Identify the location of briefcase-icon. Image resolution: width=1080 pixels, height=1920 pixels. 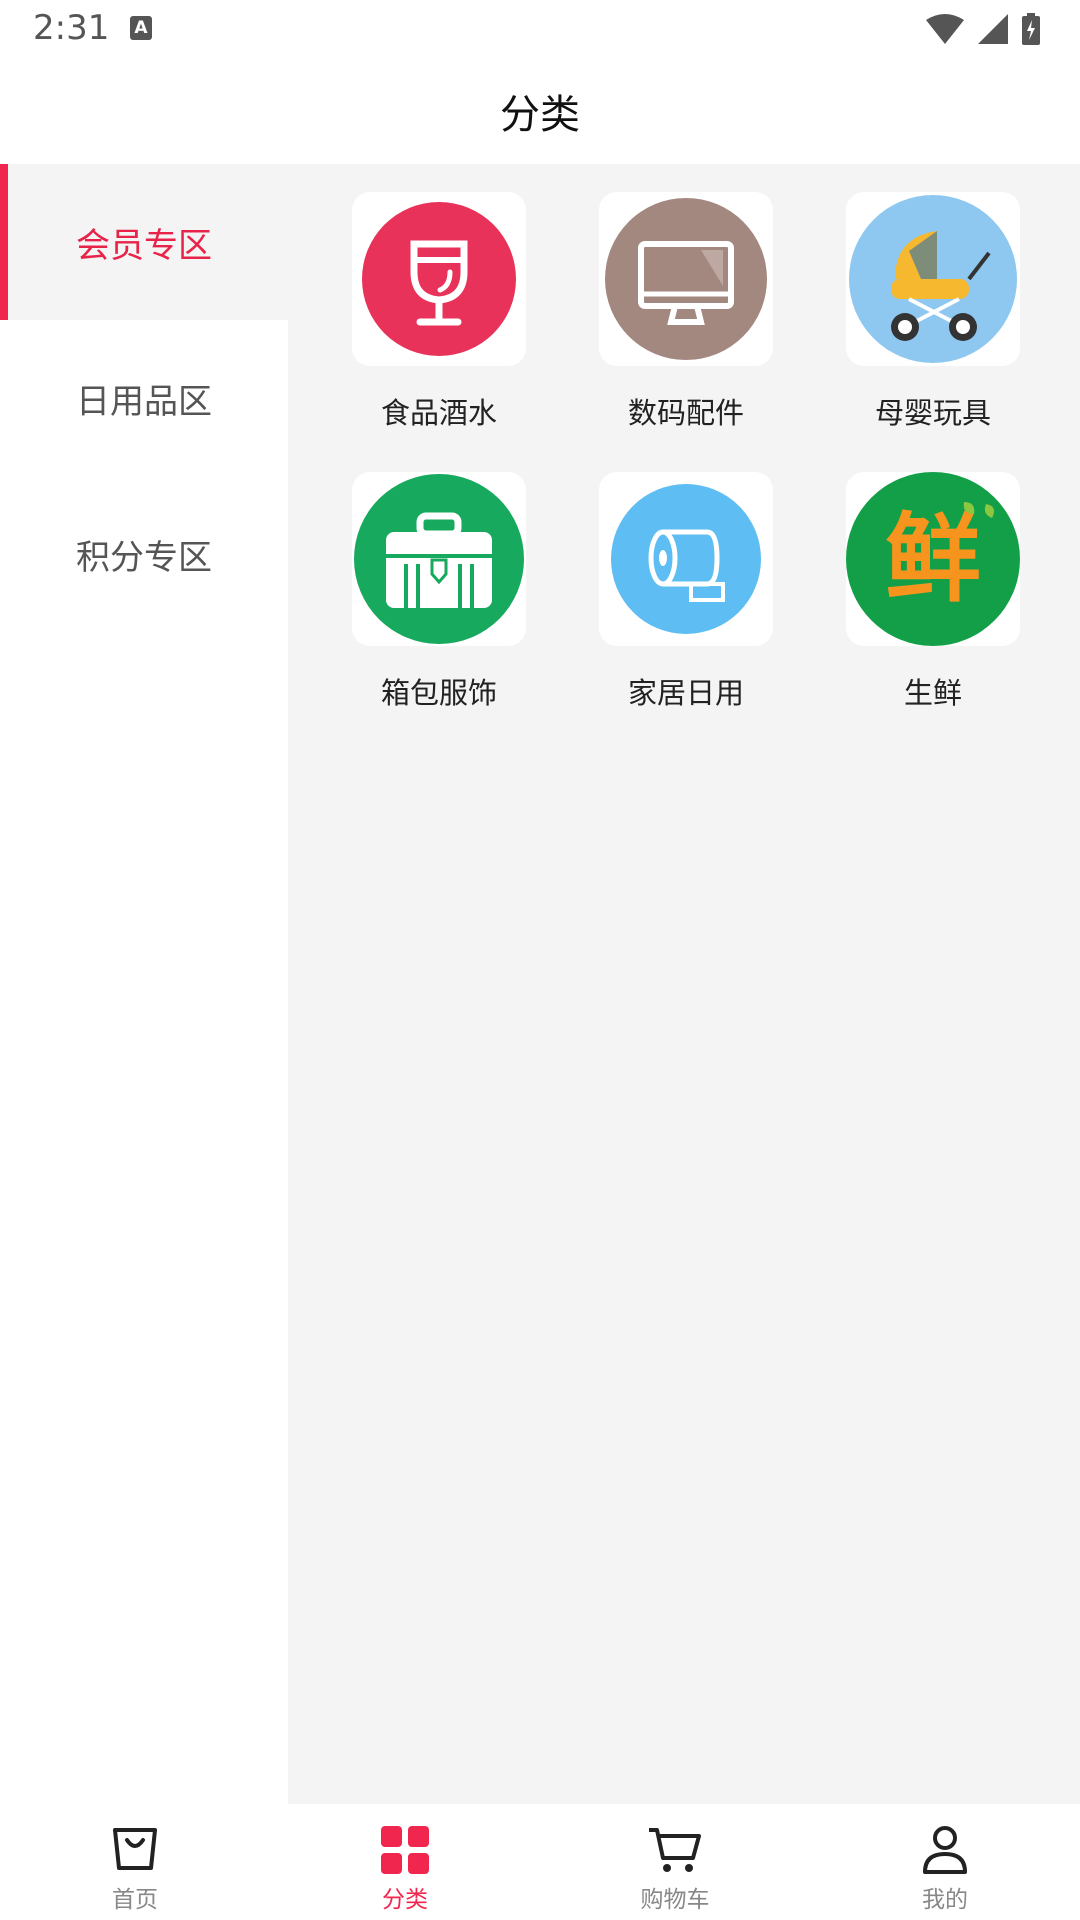
(439, 559).